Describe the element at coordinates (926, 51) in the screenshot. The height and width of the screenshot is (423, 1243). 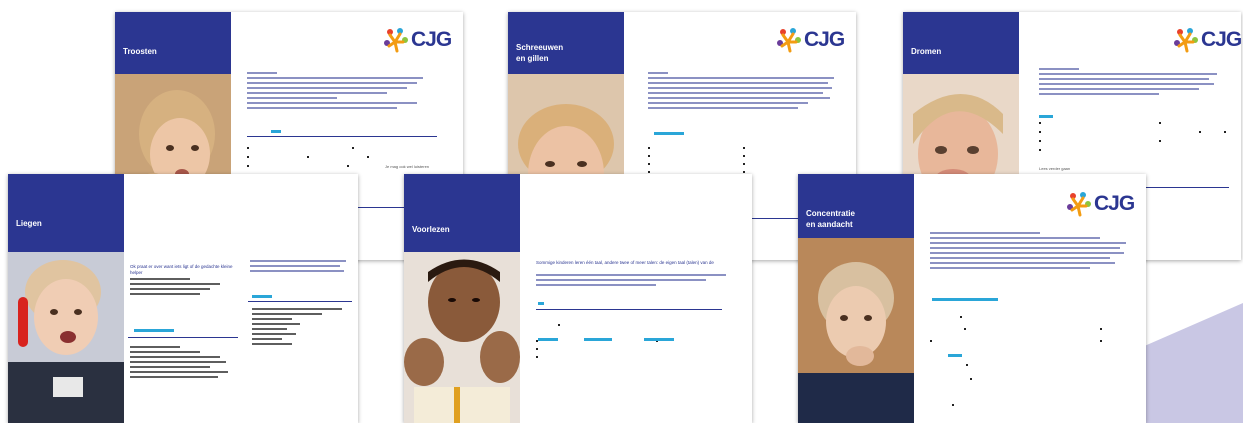
I see `page-title: Dromen` at that location.